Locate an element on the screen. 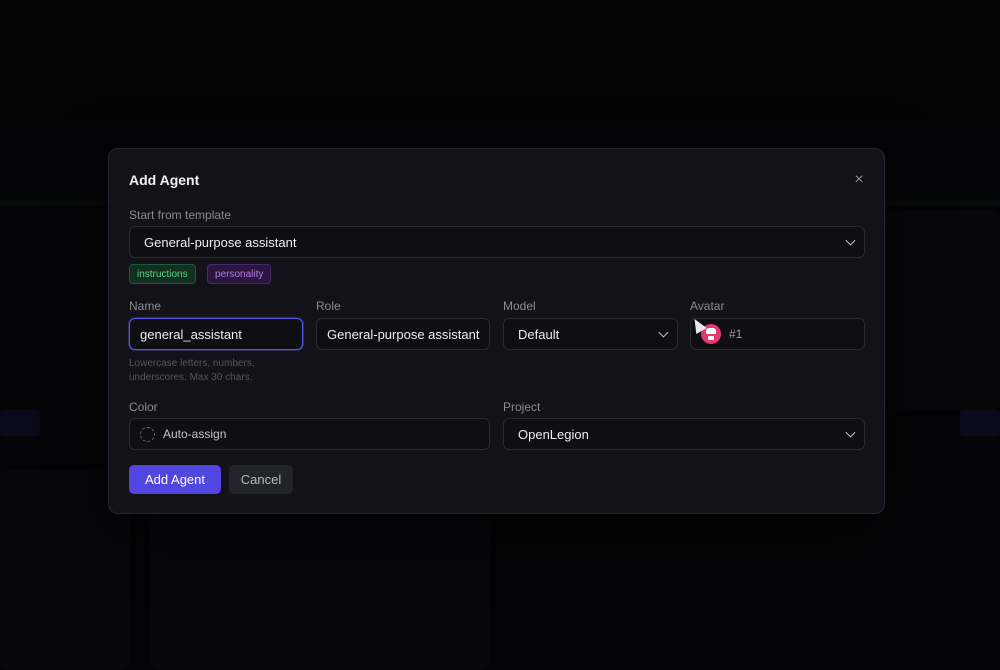  cancel-button: Cancel is located at coordinates (261, 479).